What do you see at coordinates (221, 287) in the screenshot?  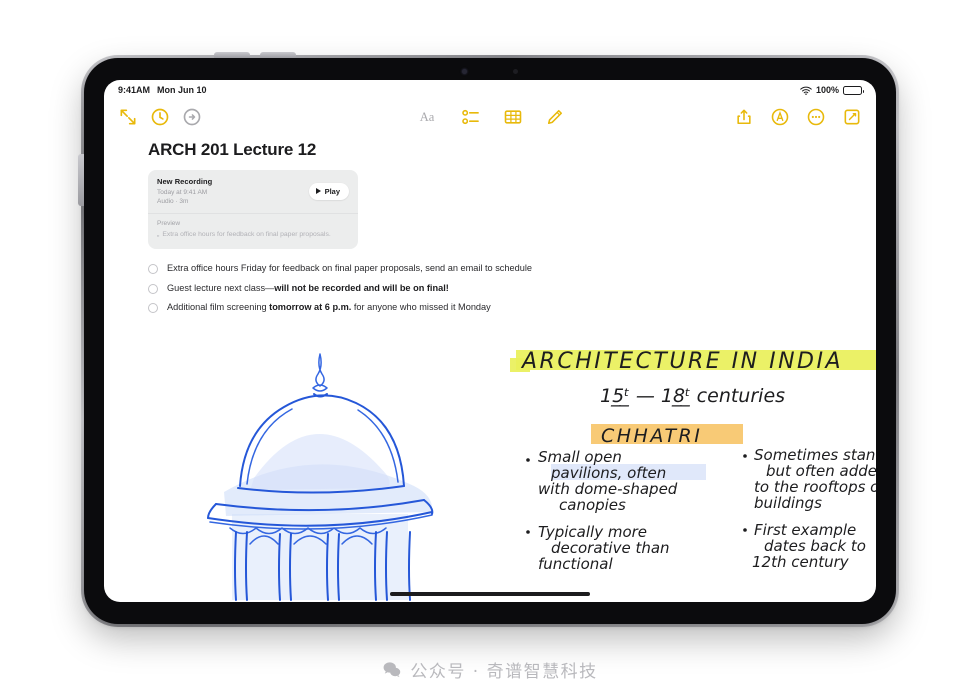 I see `checklist-plain: Guest lecture next class—` at bounding box center [221, 287].